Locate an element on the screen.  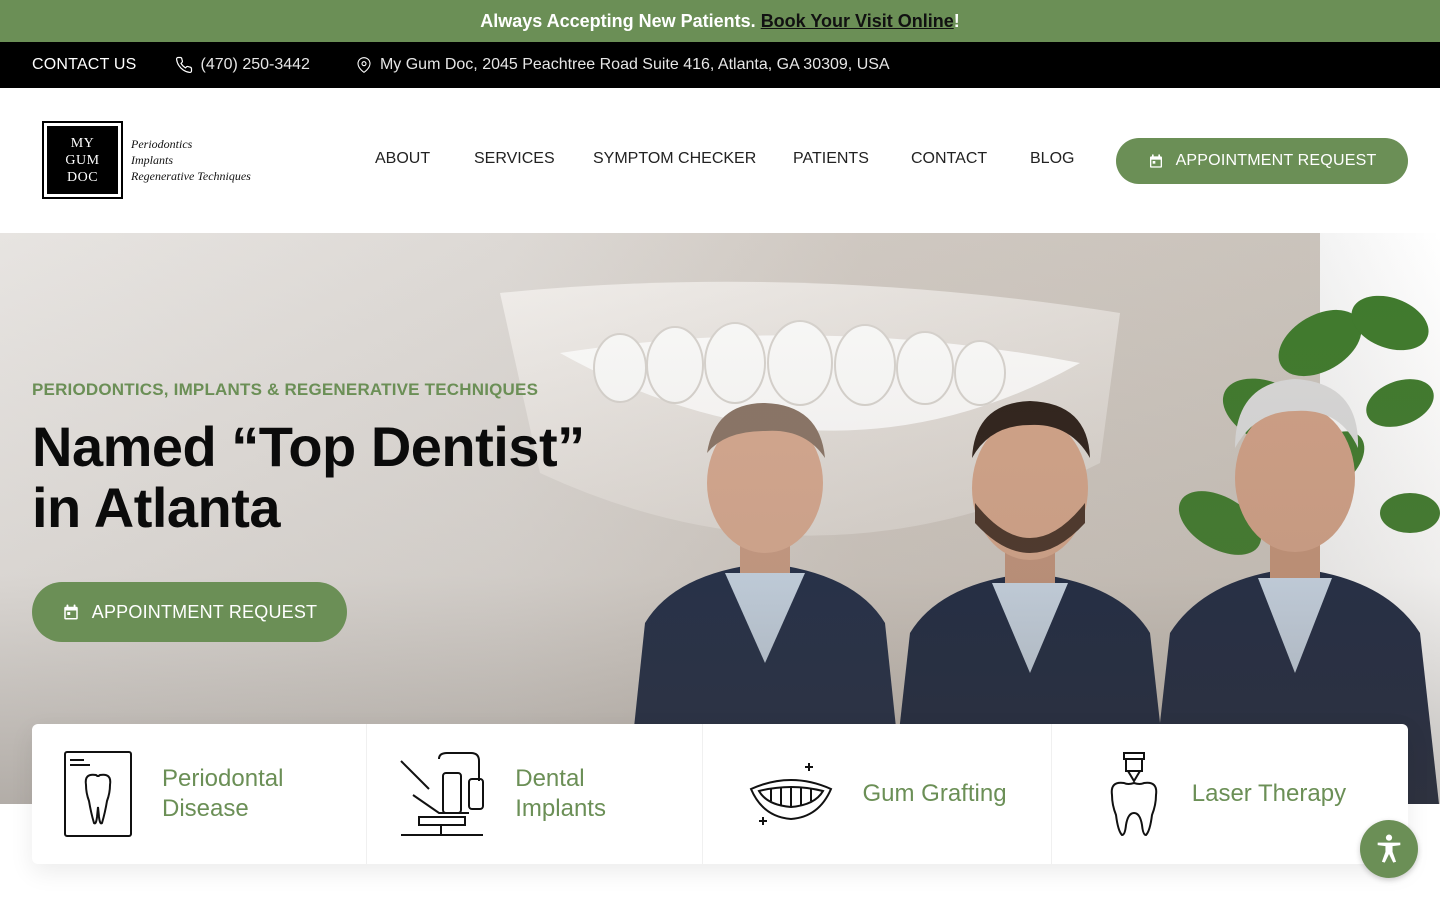
book-online-link: Book Your Visit Online is located at coordinates (857, 21).